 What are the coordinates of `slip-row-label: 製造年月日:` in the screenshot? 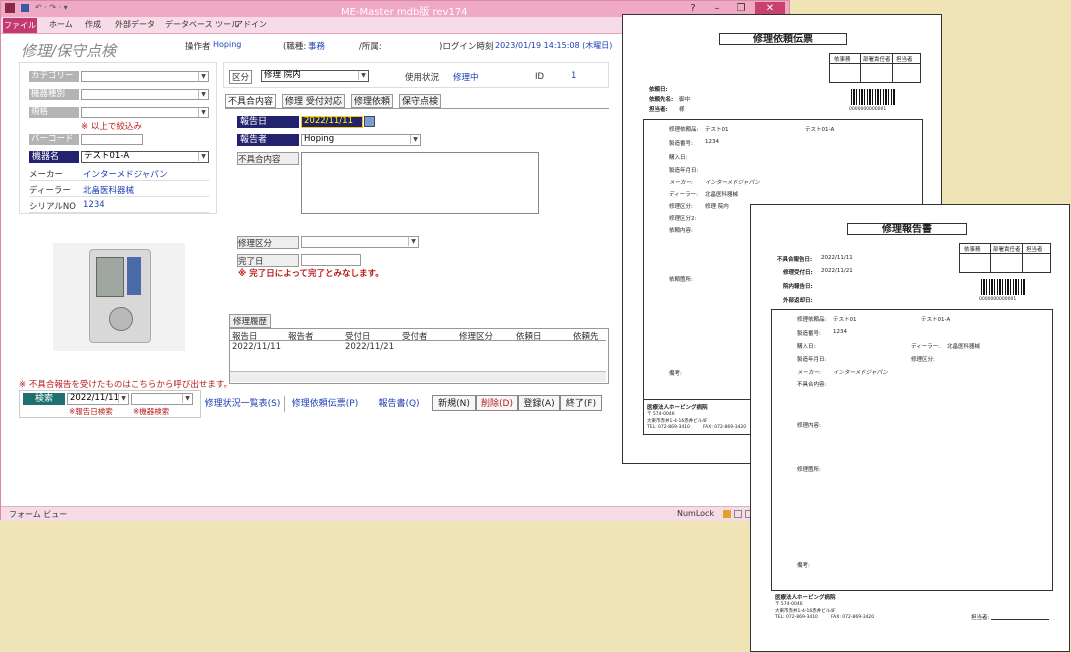 It's located at (684, 171).